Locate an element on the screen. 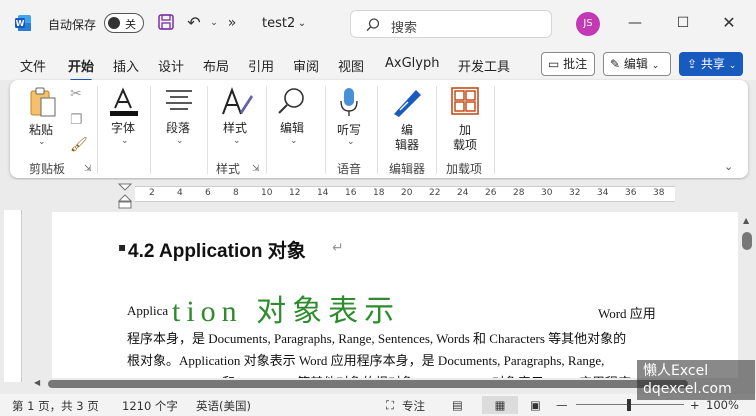 The image size is (756, 416). editing-mode-button: ✎ 编辑 ⌄ is located at coordinates (637, 64).